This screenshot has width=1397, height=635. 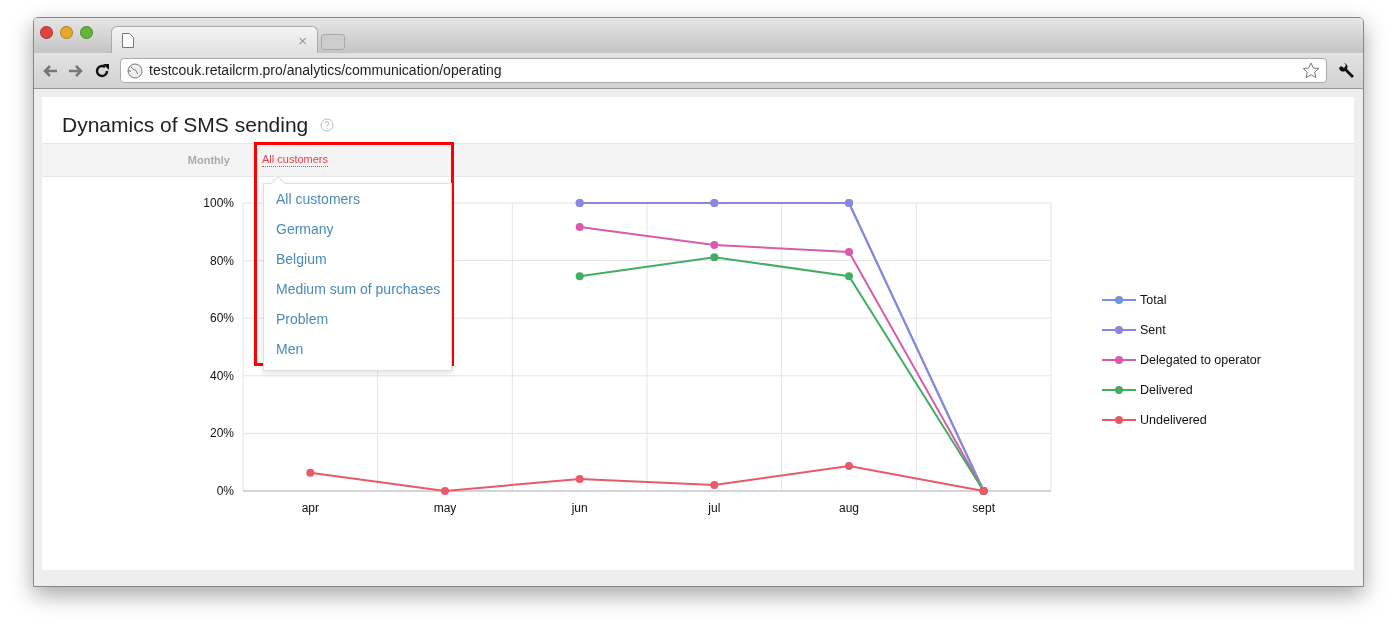 I want to click on y-tick-label: 100%, so click(x=218, y=203).